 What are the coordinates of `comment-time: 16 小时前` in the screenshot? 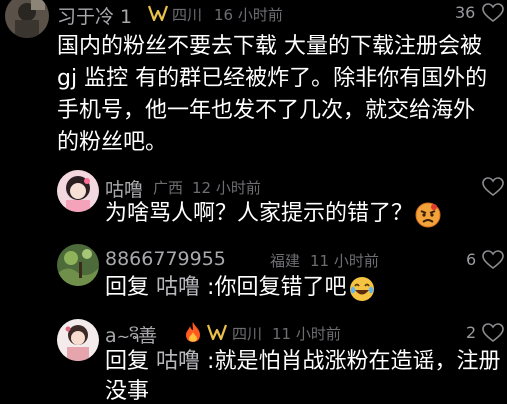 It's located at (248, 15).